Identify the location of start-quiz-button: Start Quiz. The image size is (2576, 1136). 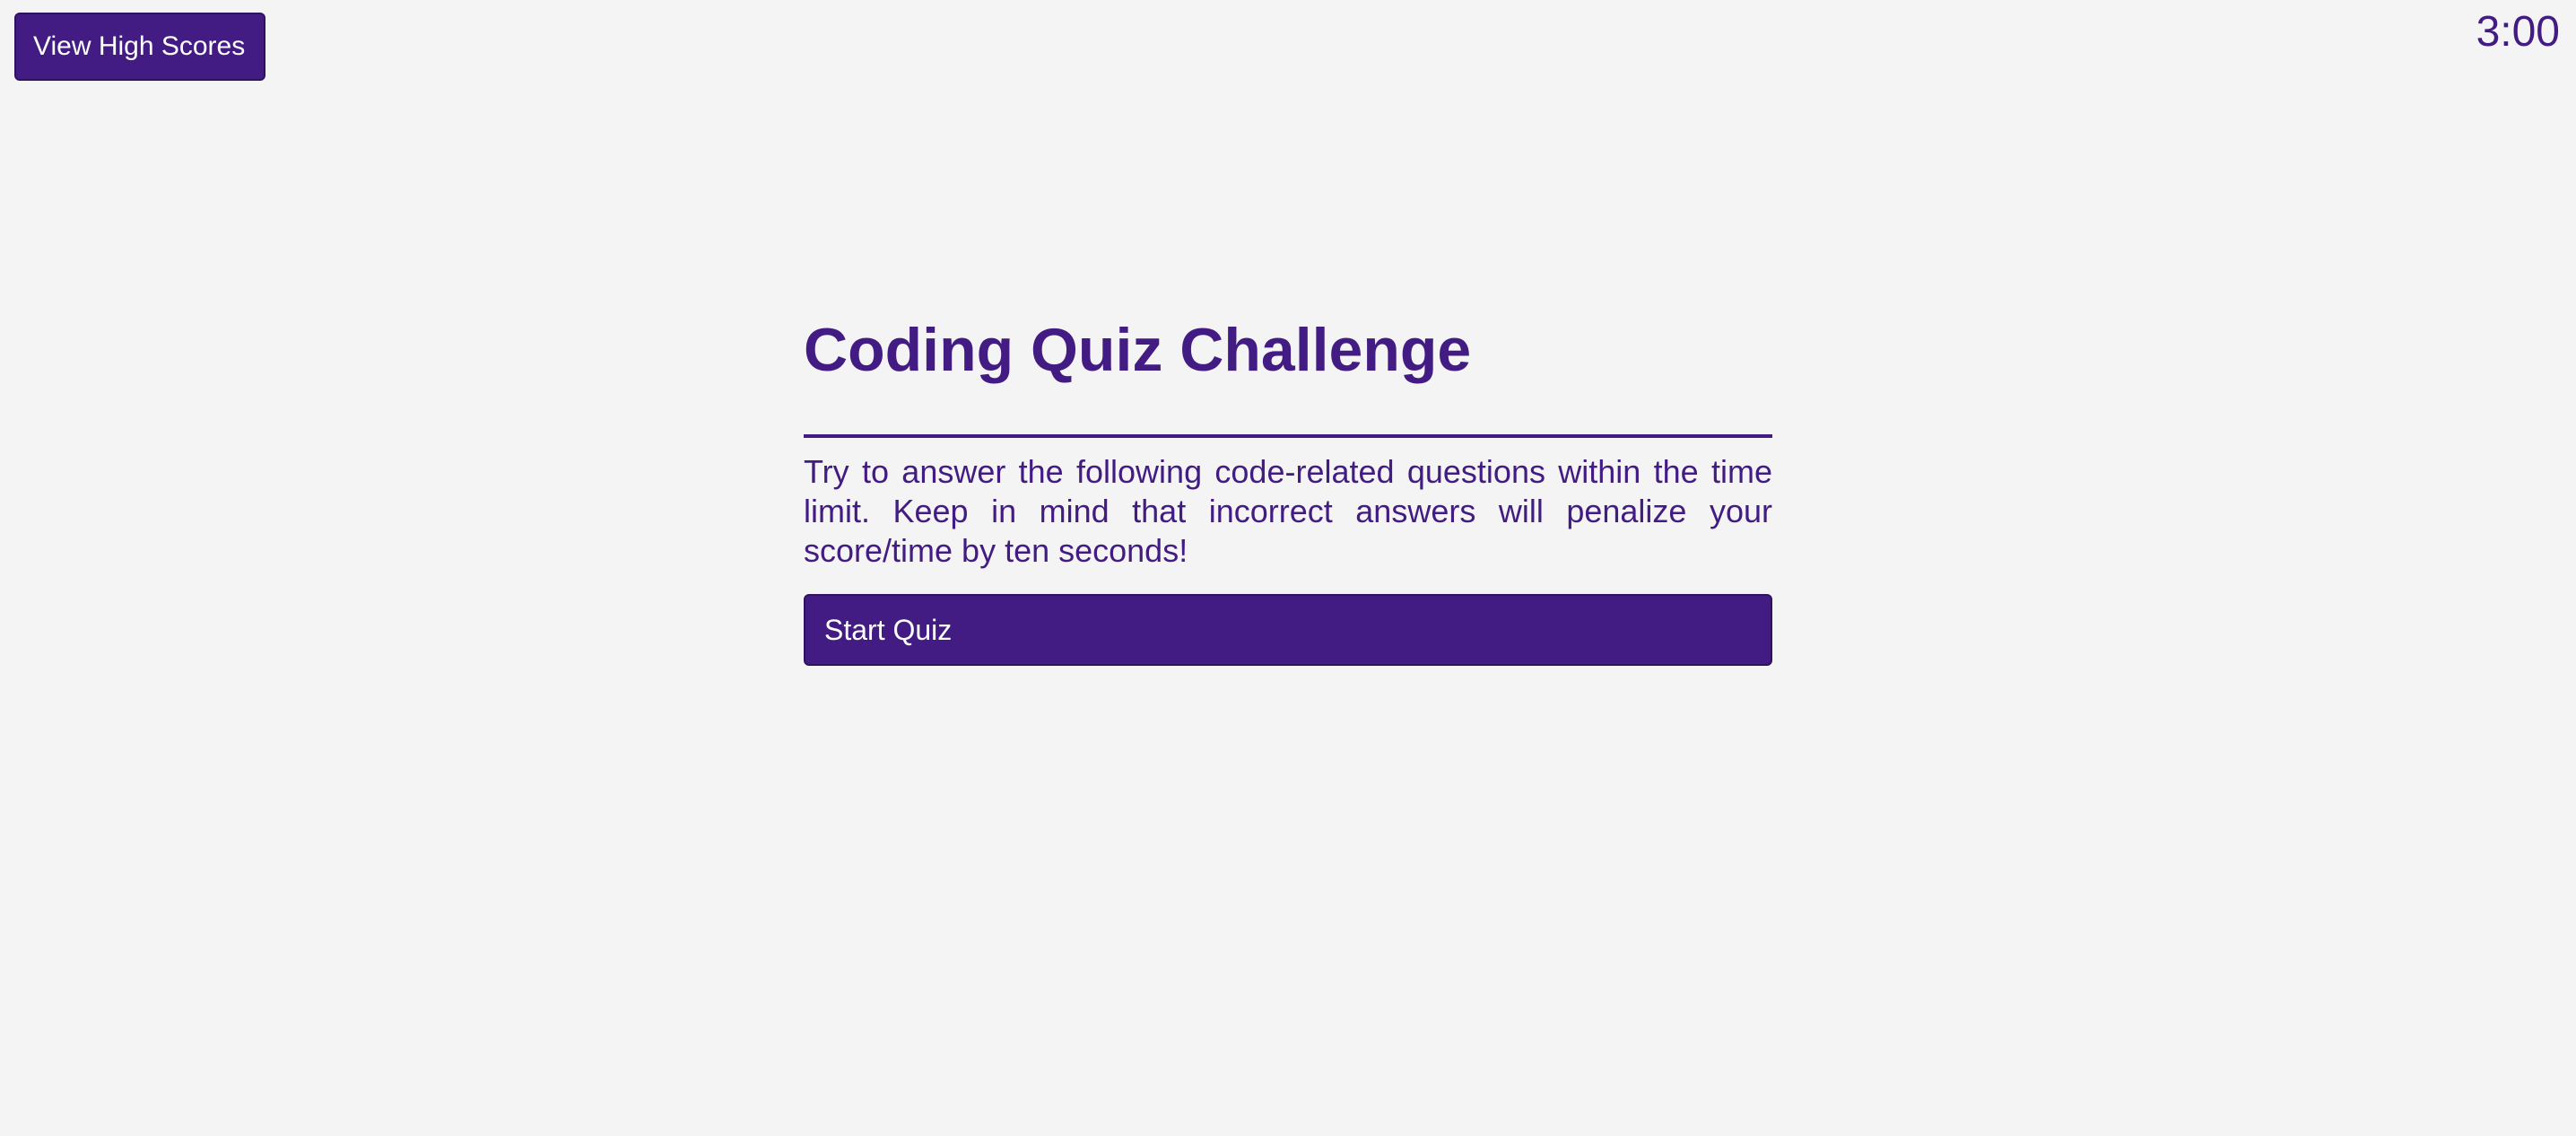
(1288, 630).